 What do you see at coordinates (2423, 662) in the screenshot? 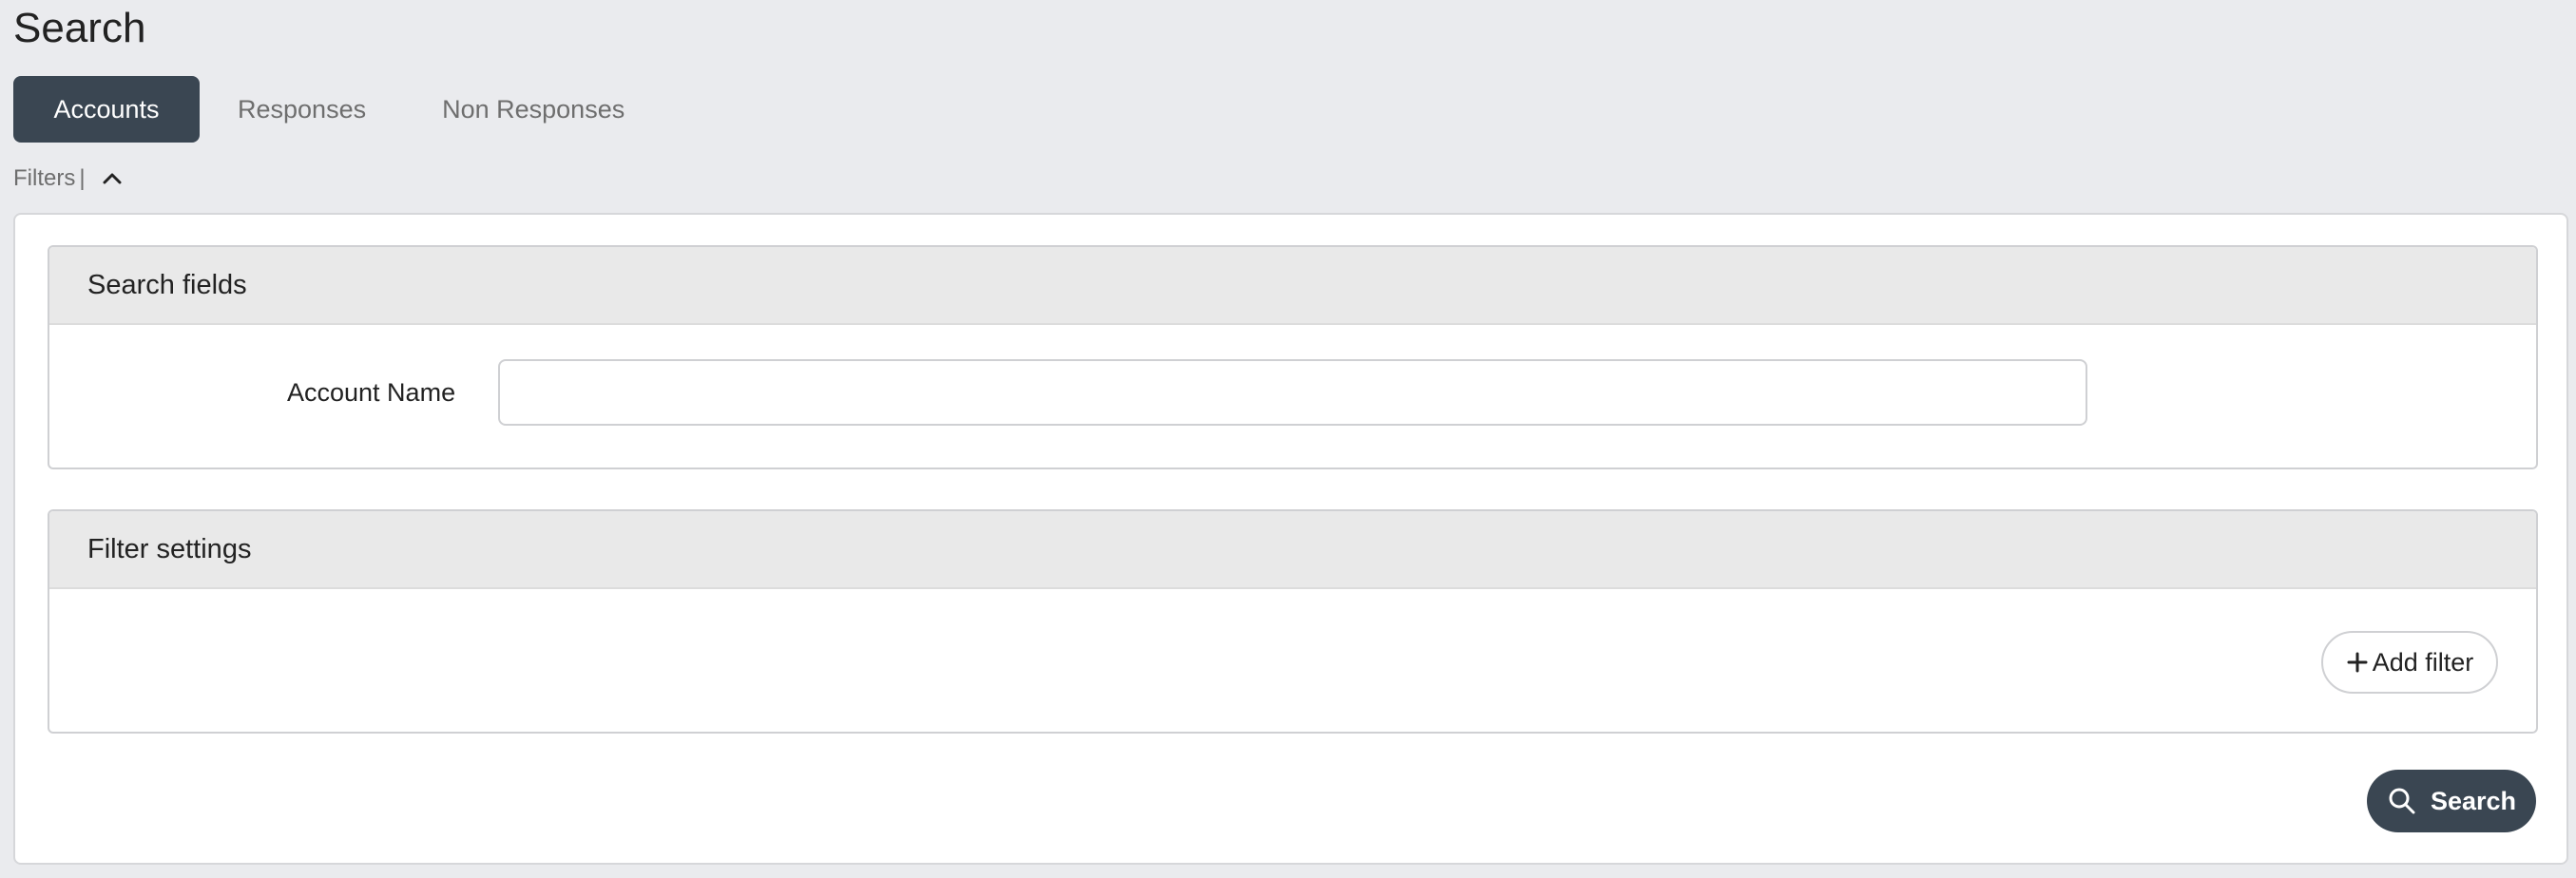
I see `add-filter-label: Add filter` at bounding box center [2423, 662].